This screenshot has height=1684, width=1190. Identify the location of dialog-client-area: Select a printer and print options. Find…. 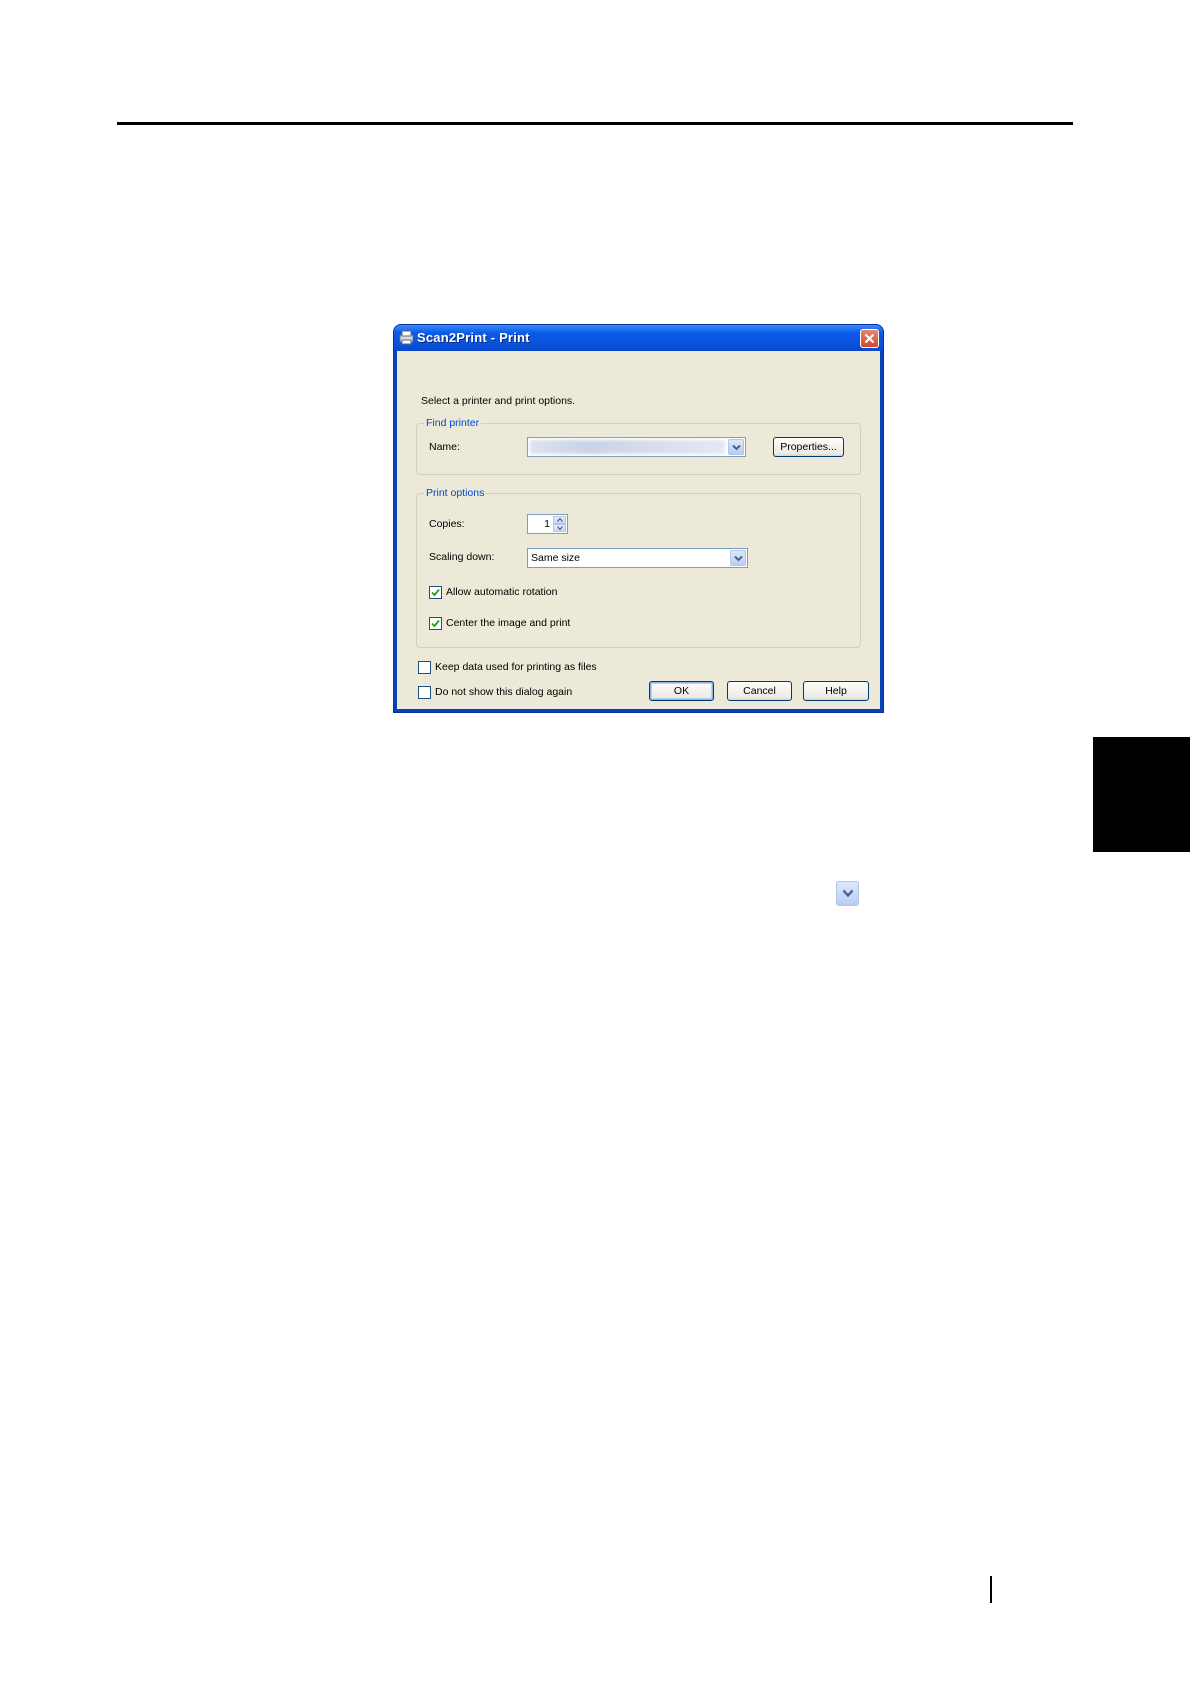
(638, 530).